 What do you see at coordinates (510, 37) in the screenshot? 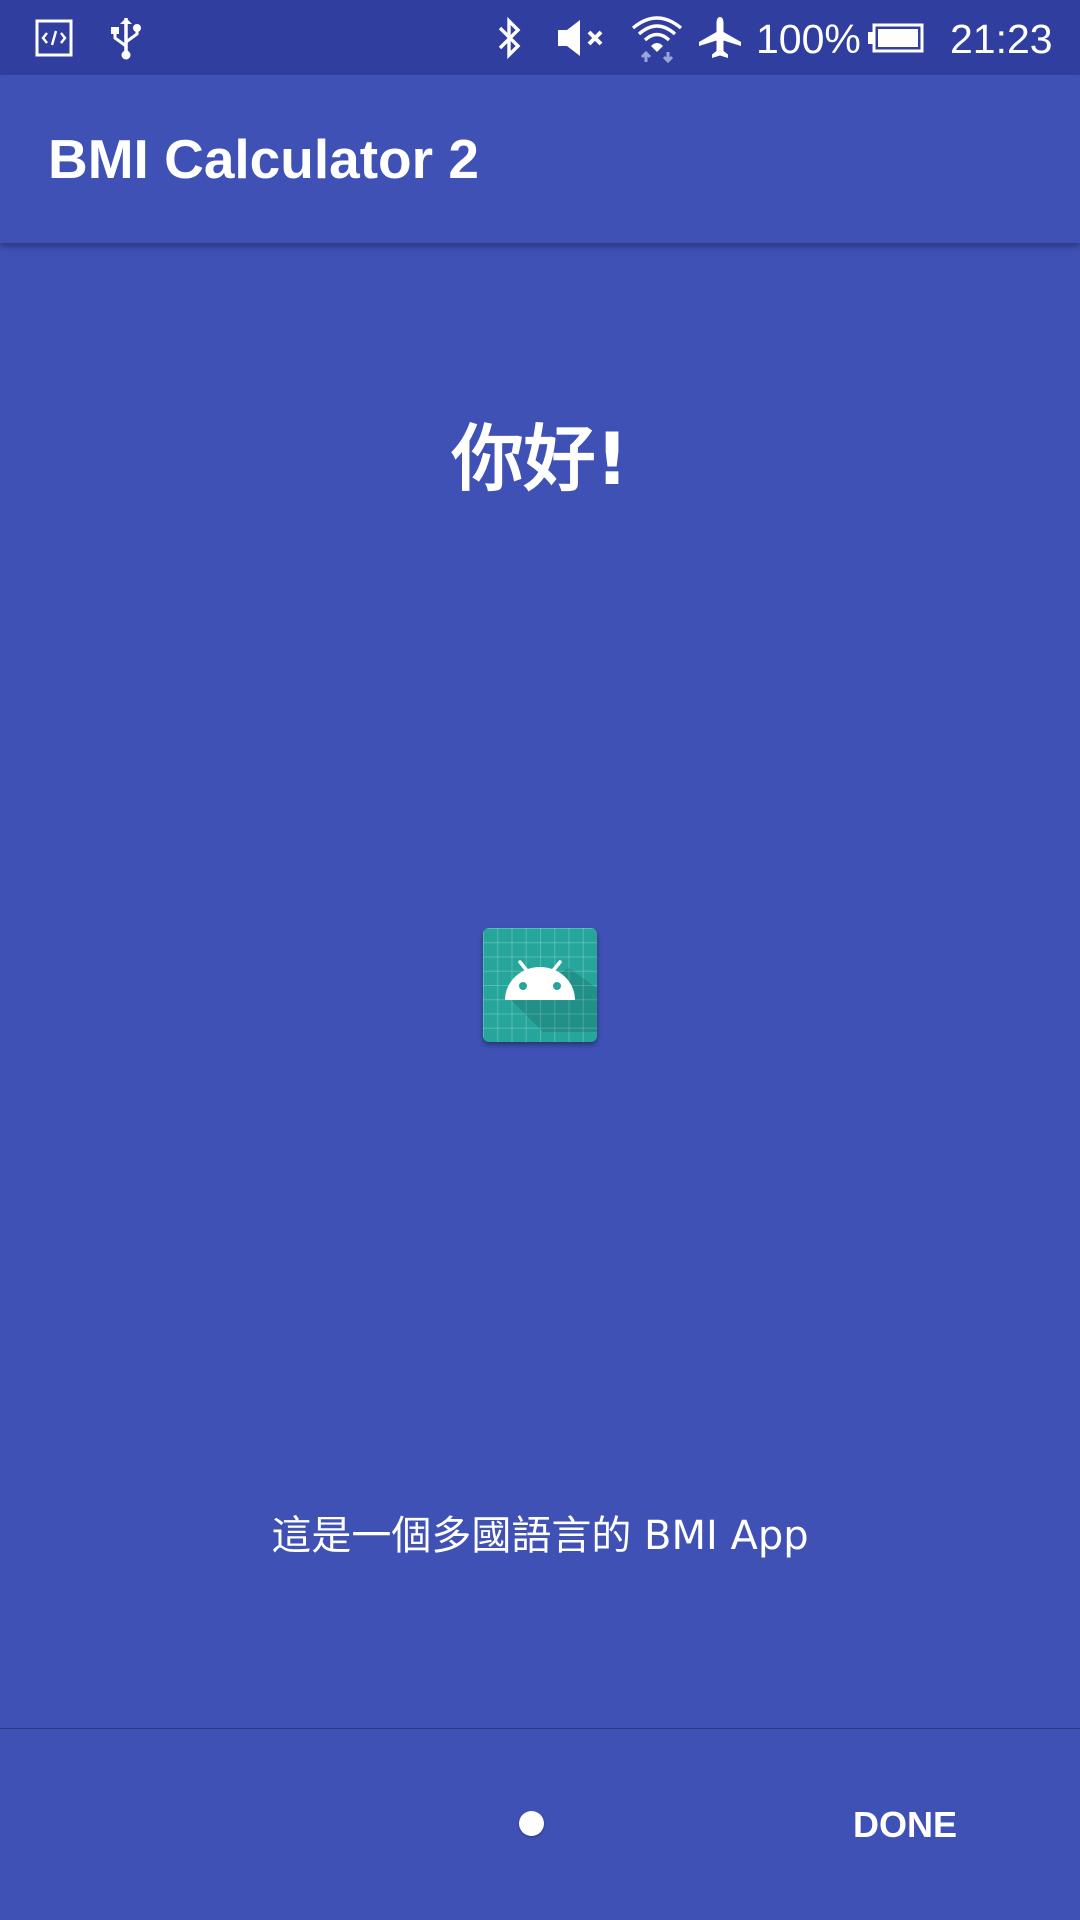
I see `bluetooth-icon` at bounding box center [510, 37].